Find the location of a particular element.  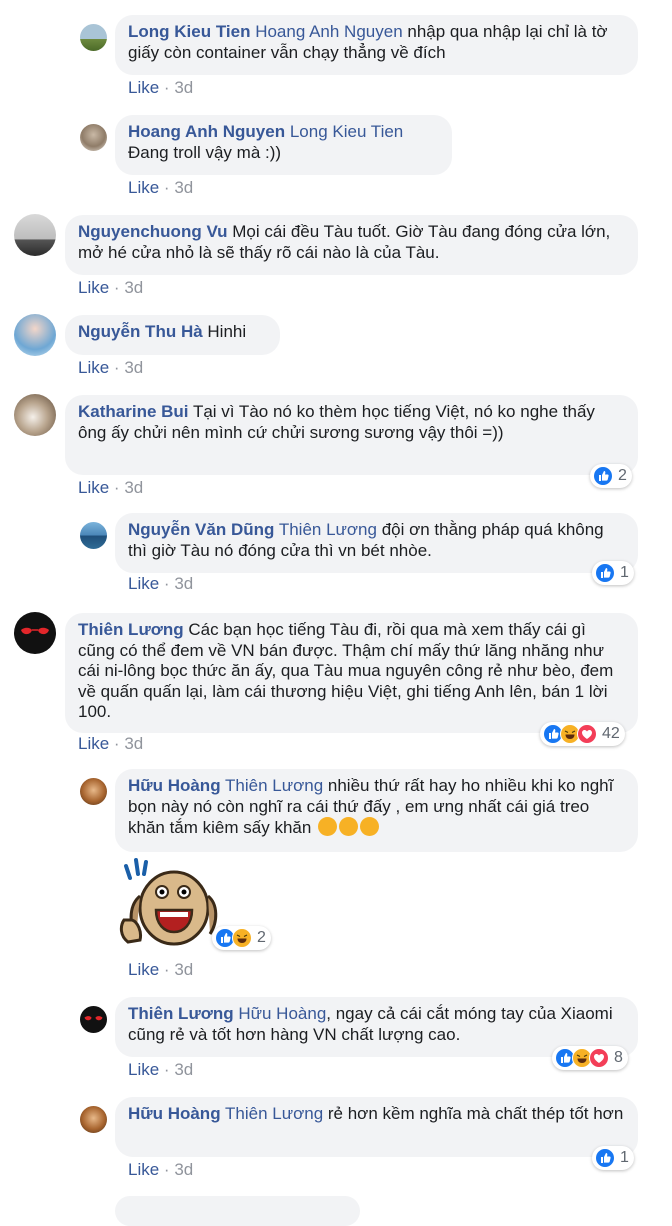

comment-text: Hinhi is located at coordinates (227, 331).